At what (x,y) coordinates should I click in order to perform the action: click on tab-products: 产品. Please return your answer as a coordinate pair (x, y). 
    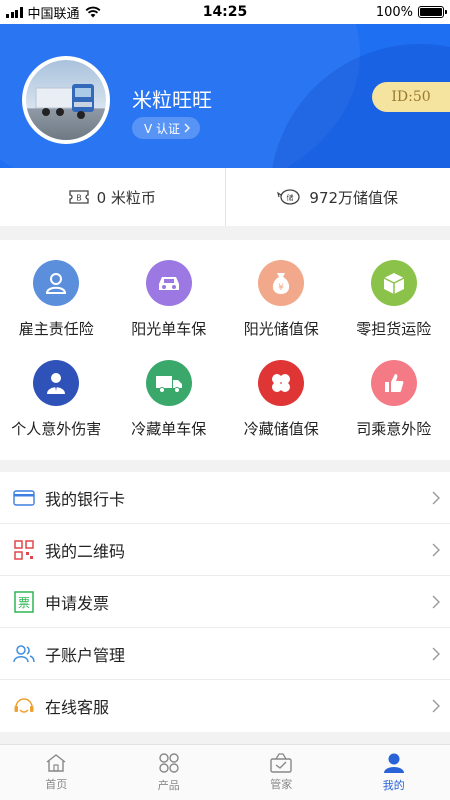
    Looking at the image, I should click on (169, 772).